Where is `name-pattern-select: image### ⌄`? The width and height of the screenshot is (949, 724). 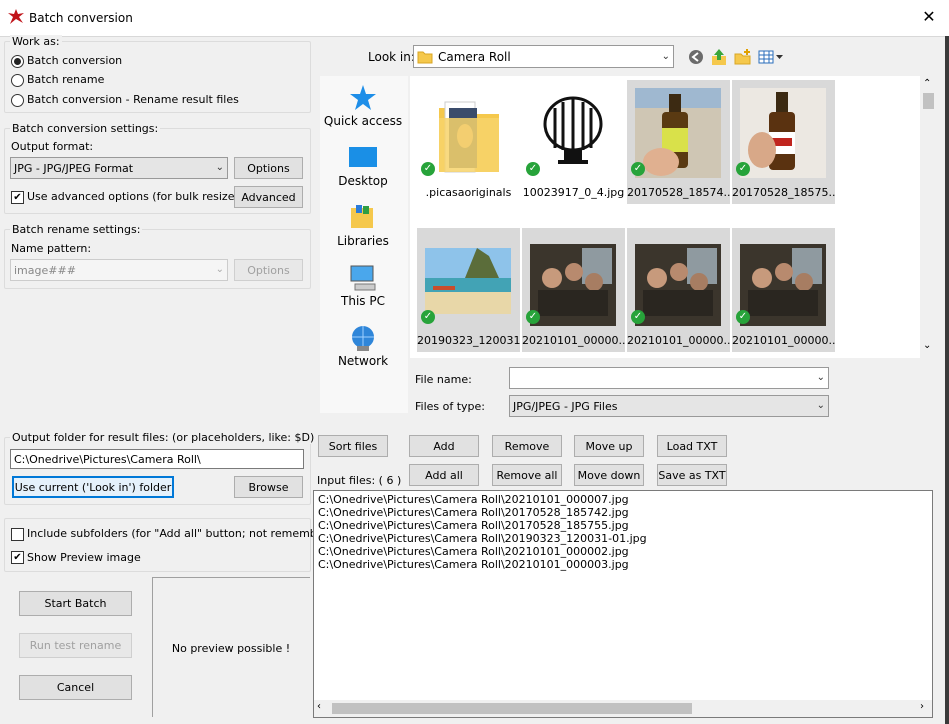 name-pattern-select: image### ⌄ is located at coordinates (119, 270).